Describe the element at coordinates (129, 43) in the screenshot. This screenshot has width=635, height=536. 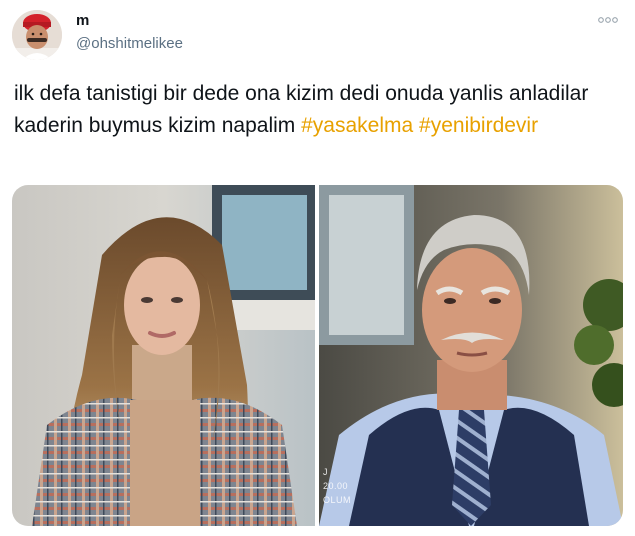
I see `author-handle: @ohshitmelikee` at that location.